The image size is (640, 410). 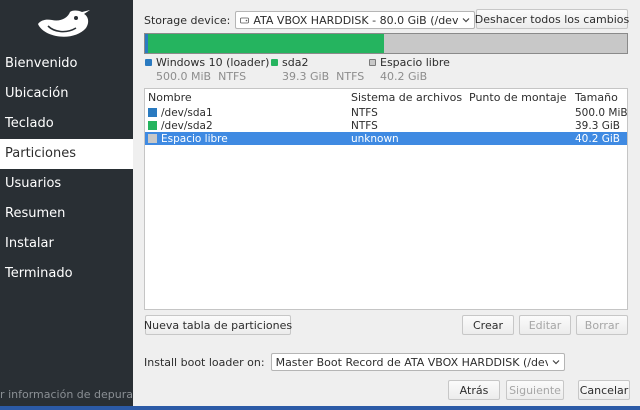 I want to click on delete-button: Borrar, so click(x=602, y=325).